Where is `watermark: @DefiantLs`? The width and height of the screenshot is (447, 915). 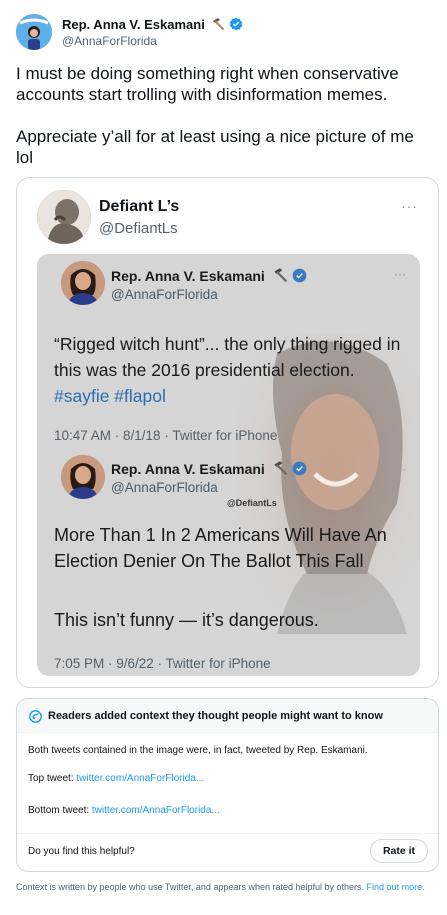 watermark: @DefiantLs is located at coordinates (252, 503).